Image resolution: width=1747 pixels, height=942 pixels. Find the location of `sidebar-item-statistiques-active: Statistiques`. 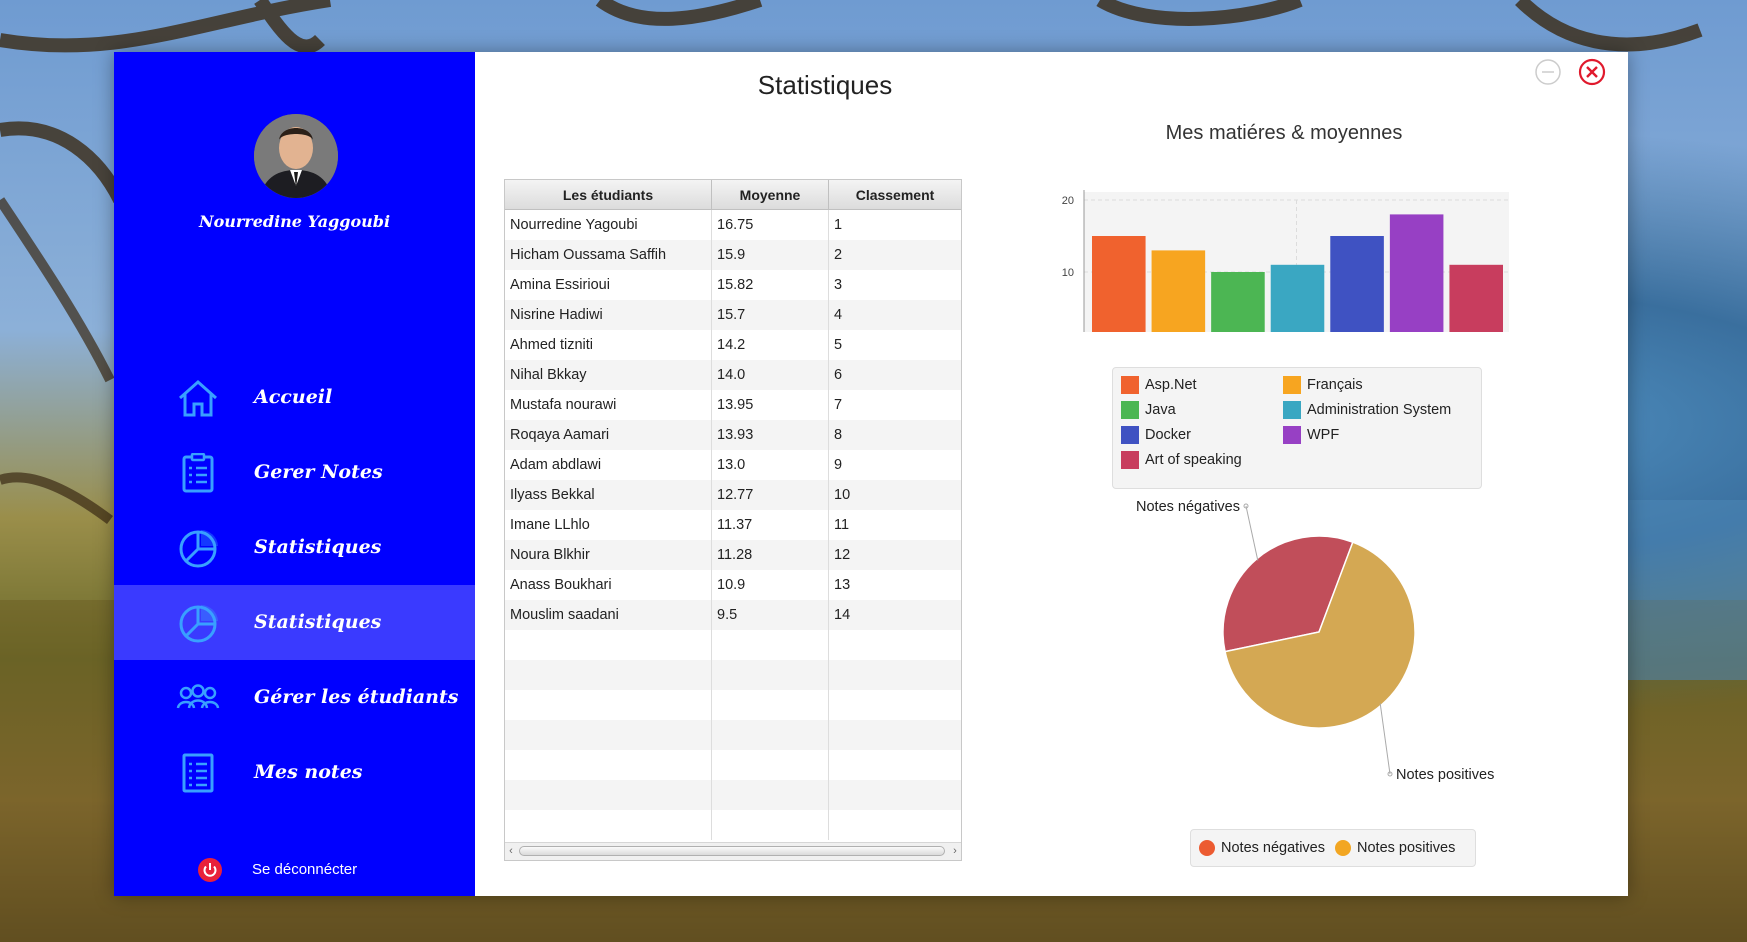

sidebar-item-statistiques-active: Statistiques is located at coordinates (294, 622).